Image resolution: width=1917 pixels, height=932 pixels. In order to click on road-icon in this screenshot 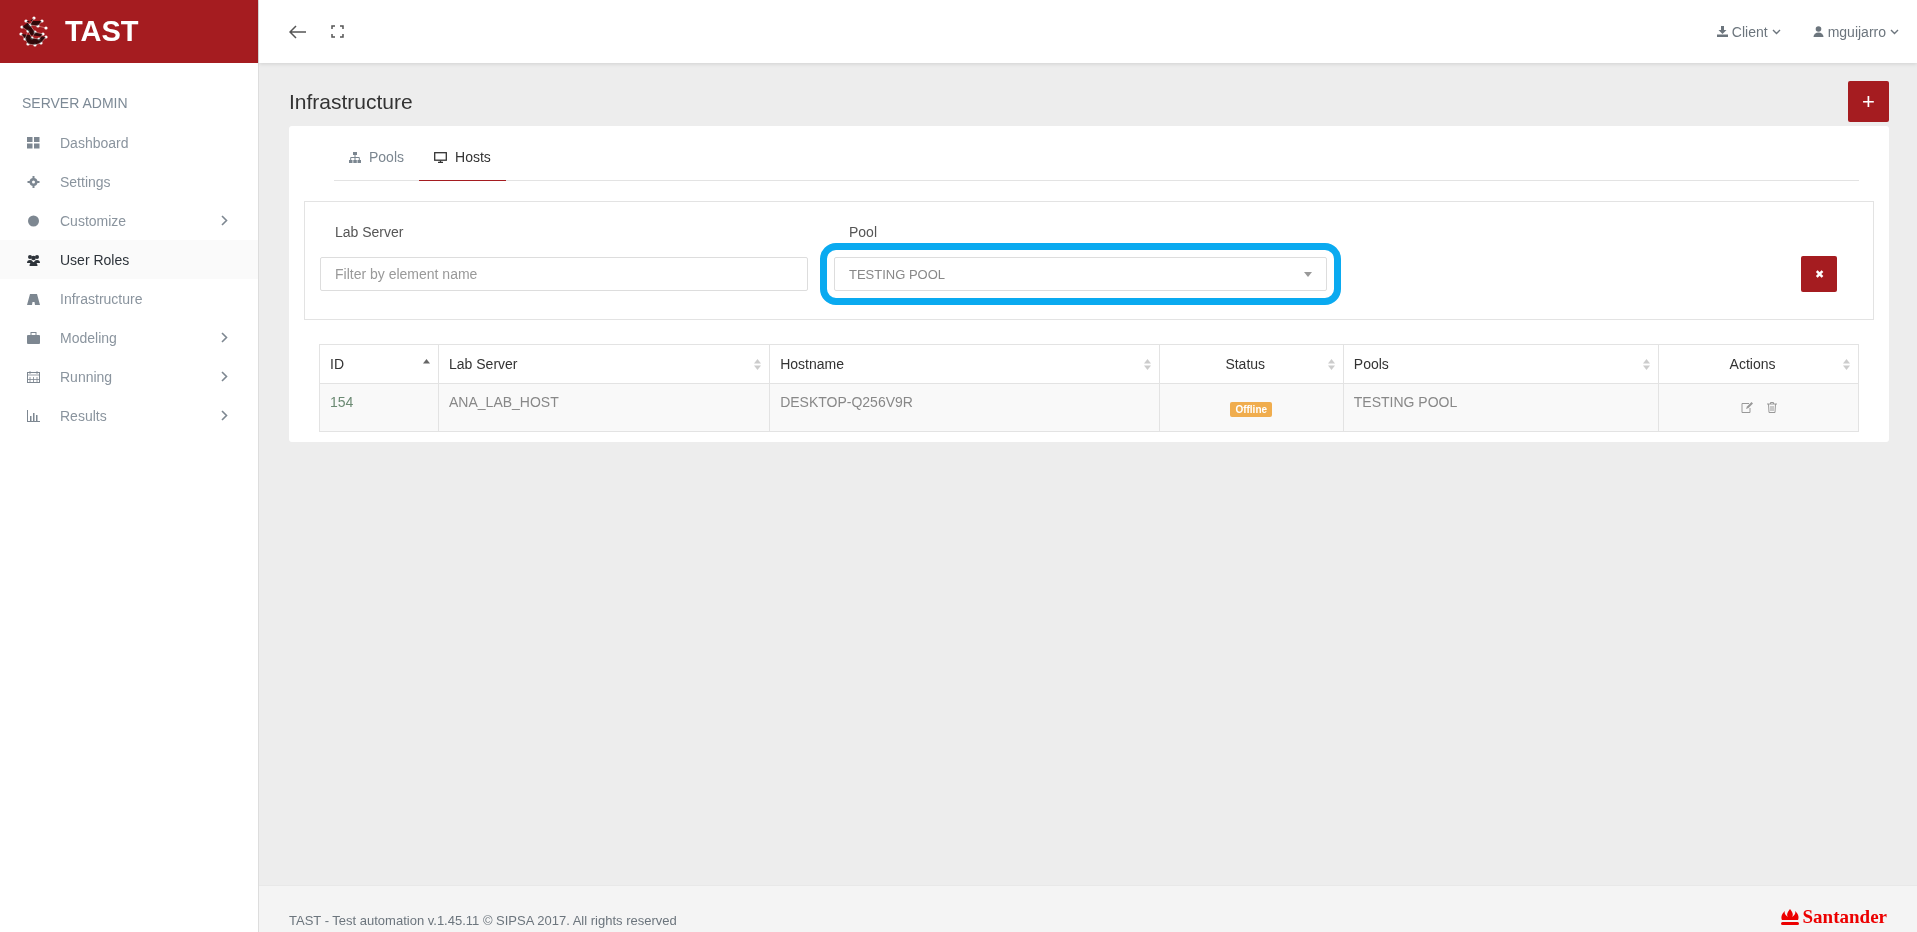, I will do `click(33, 298)`.